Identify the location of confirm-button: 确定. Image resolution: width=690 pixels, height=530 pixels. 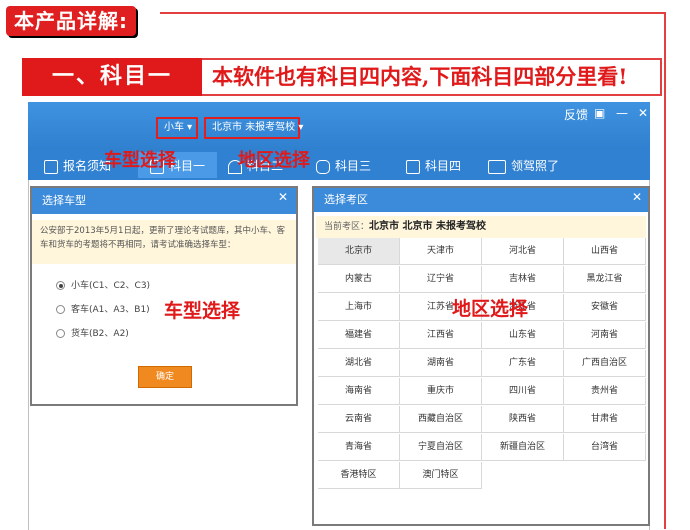
(165, 377).